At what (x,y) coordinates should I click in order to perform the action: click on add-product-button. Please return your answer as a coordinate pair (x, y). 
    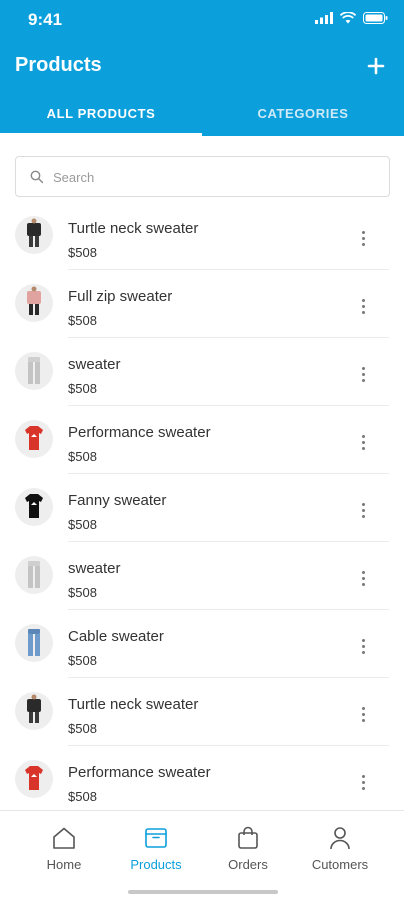
    Looking at the image, I should click on (376, 66).